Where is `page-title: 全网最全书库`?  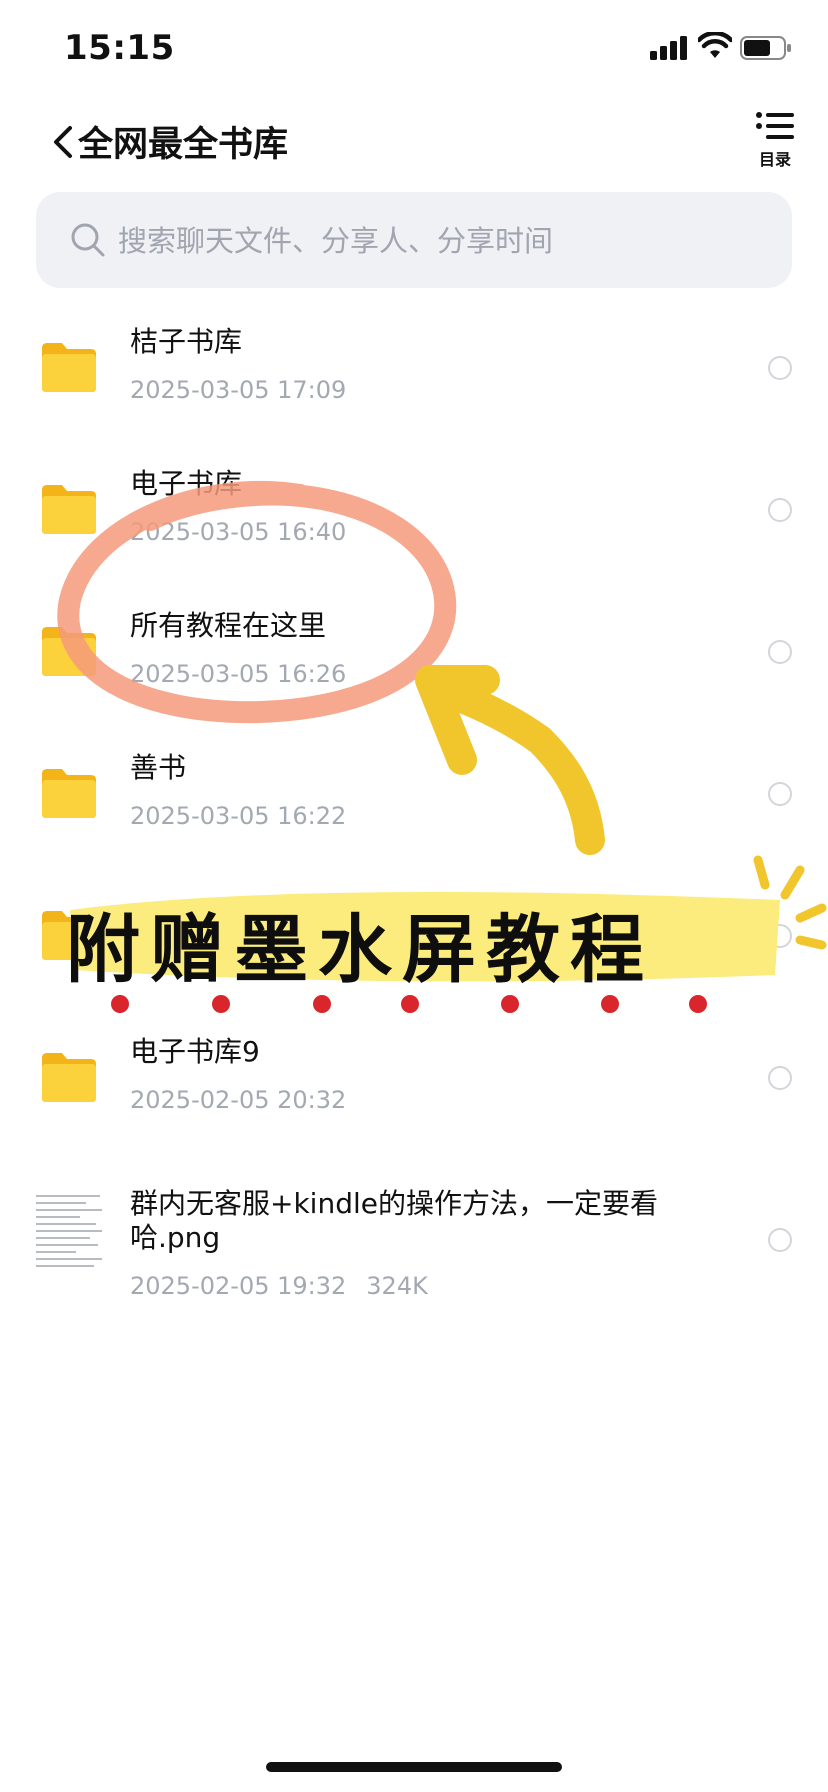 page-title: 全网最全书库 is located at coordinates (183, 145).